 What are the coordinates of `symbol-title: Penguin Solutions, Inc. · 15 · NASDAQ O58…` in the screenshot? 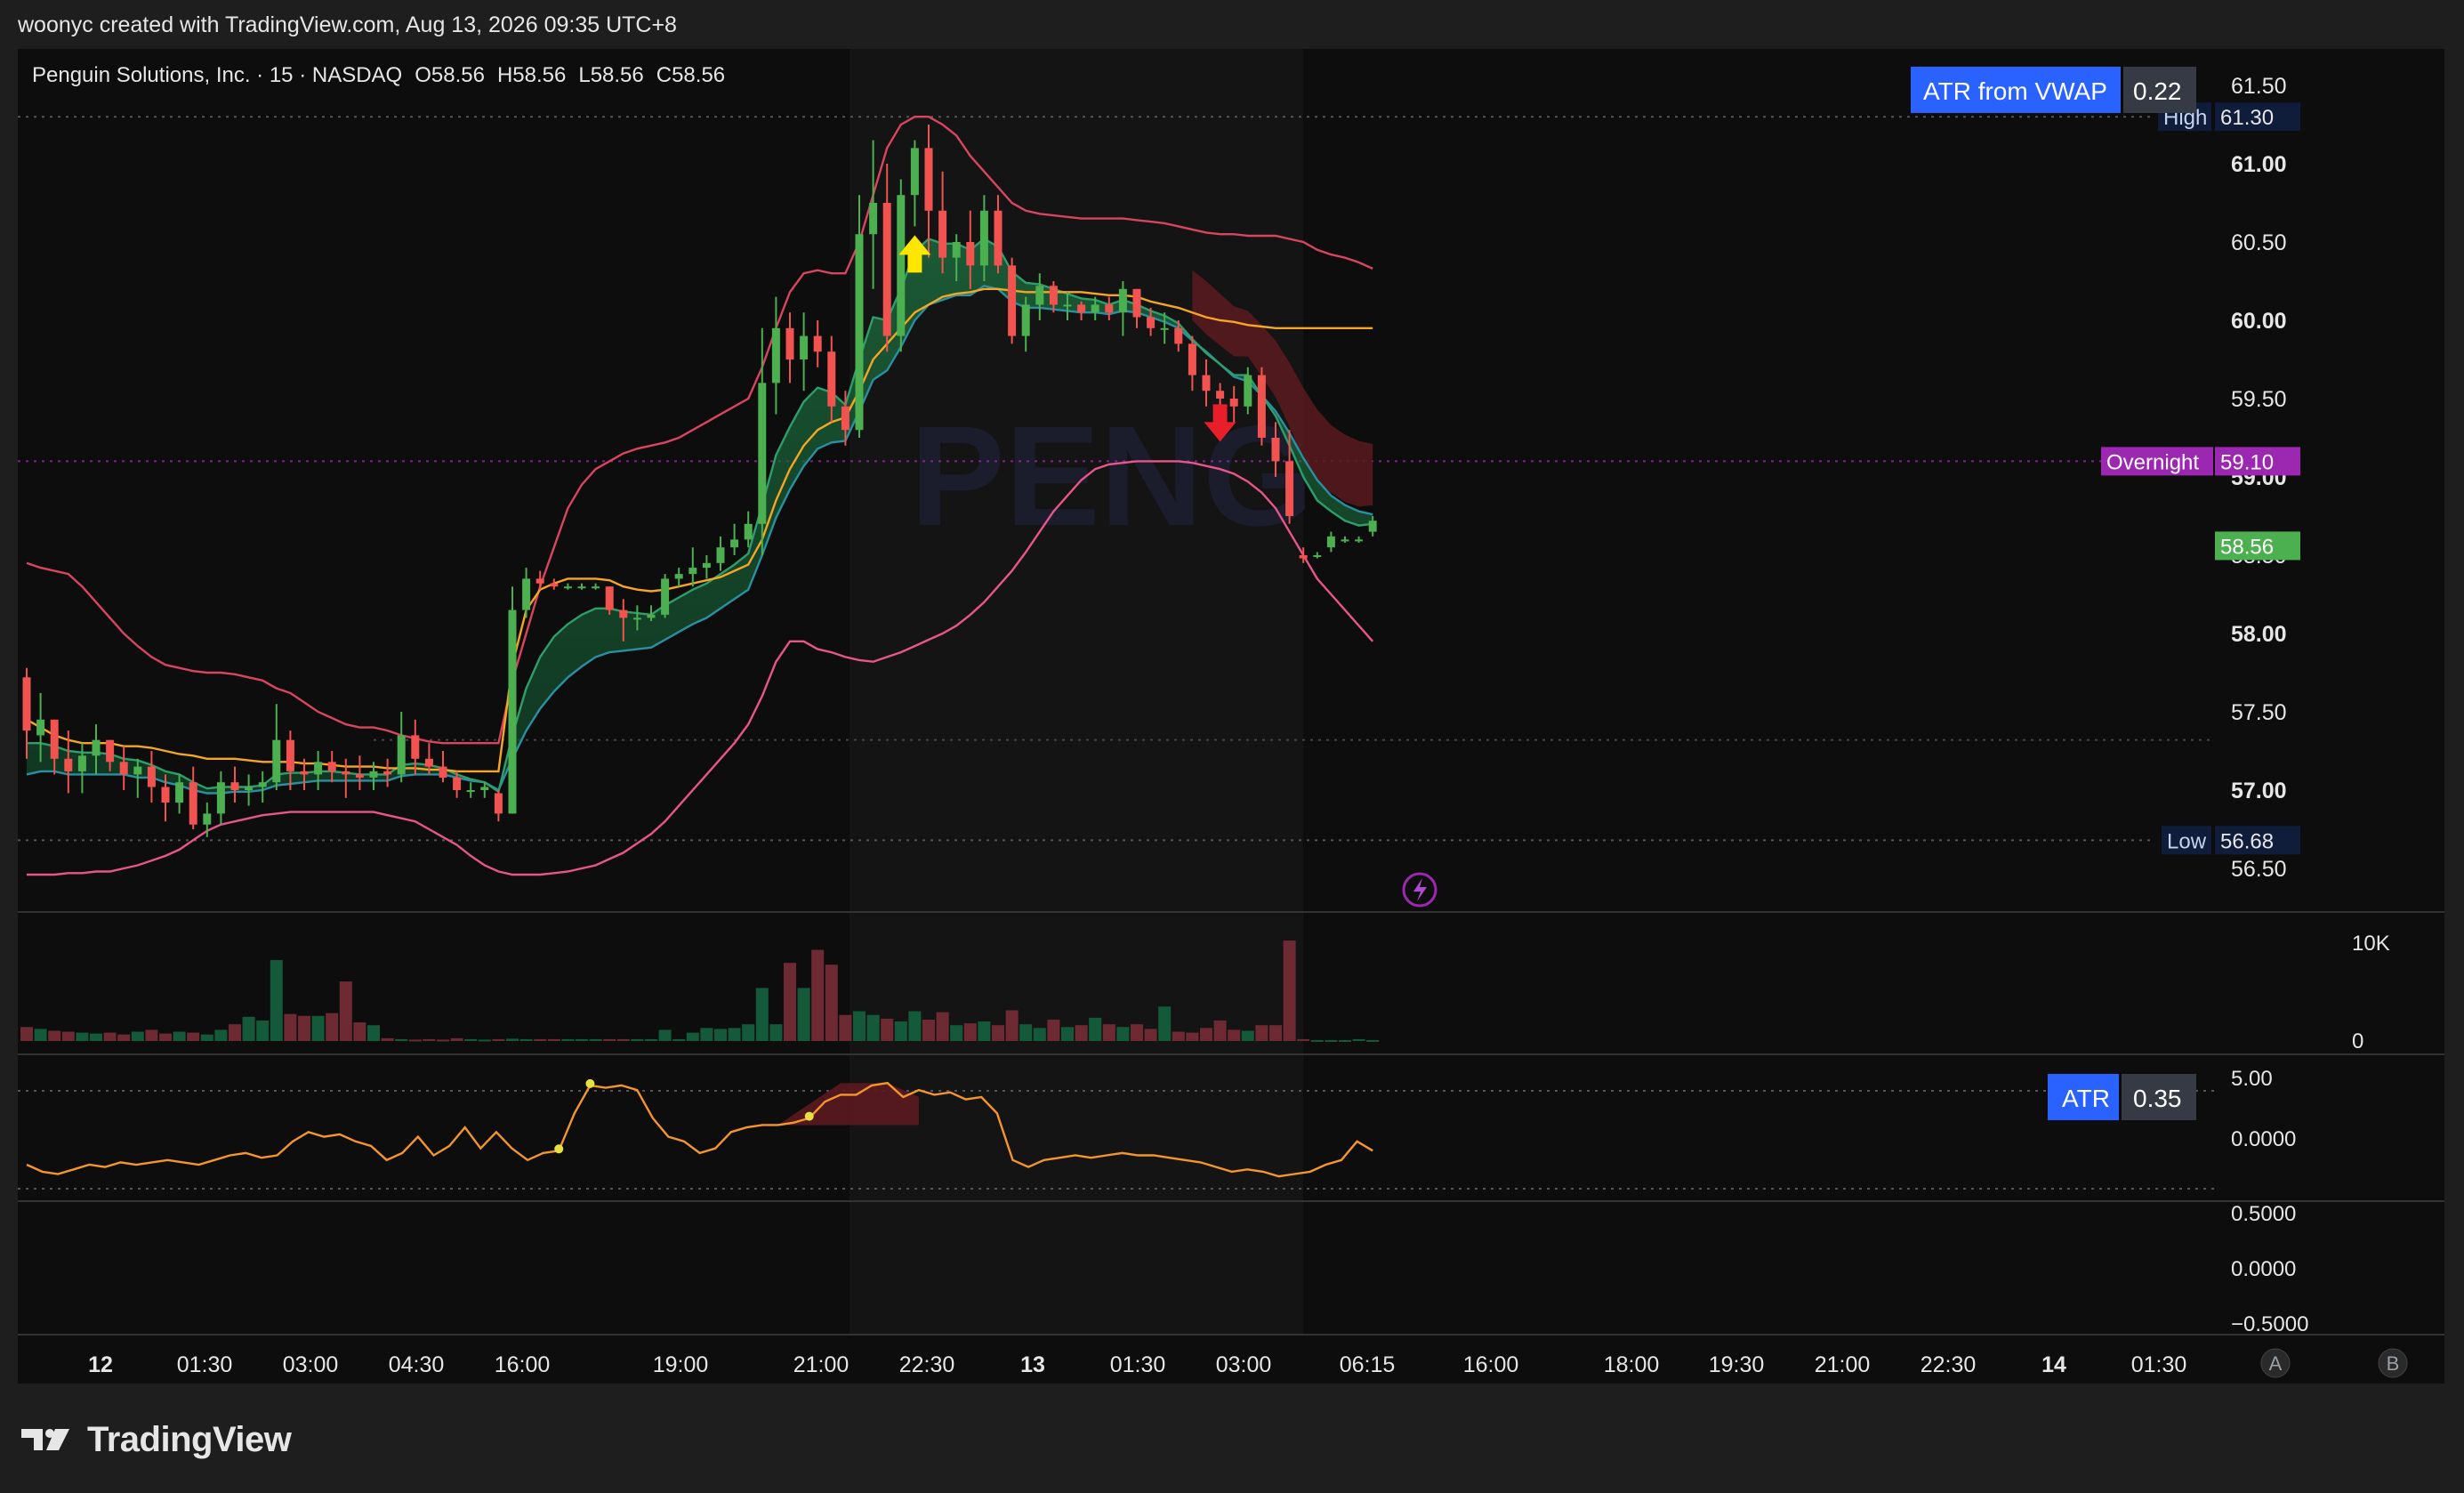 It's located at (378, 75).